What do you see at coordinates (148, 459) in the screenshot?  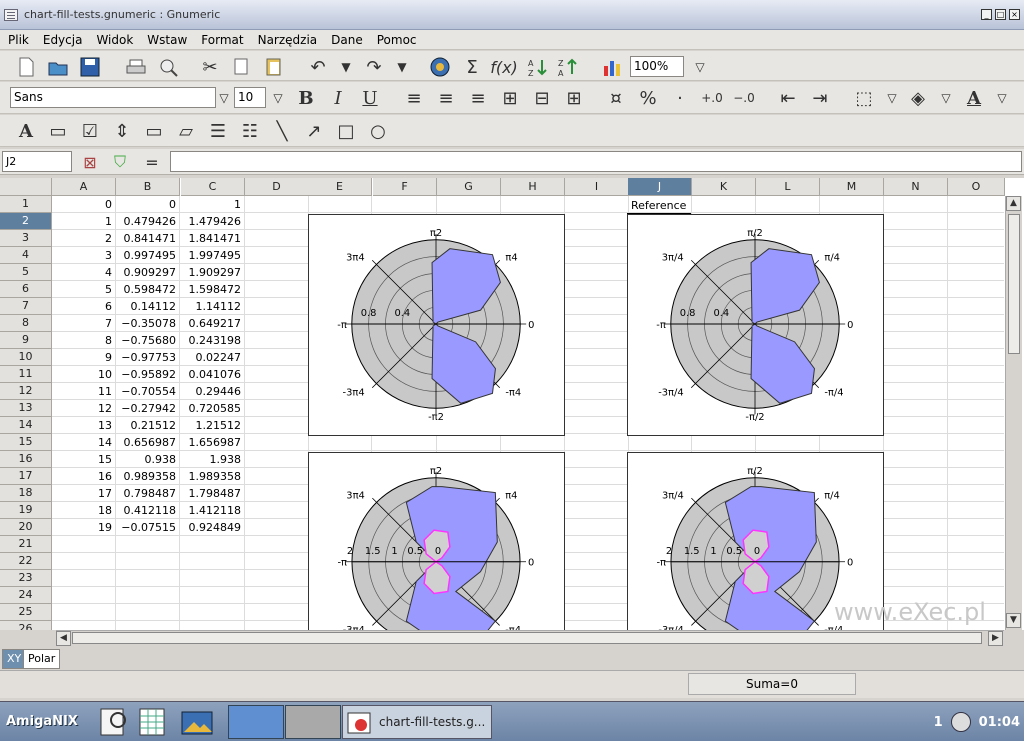 I see `table-cell: 0.938` at bounding box center [148, 459].